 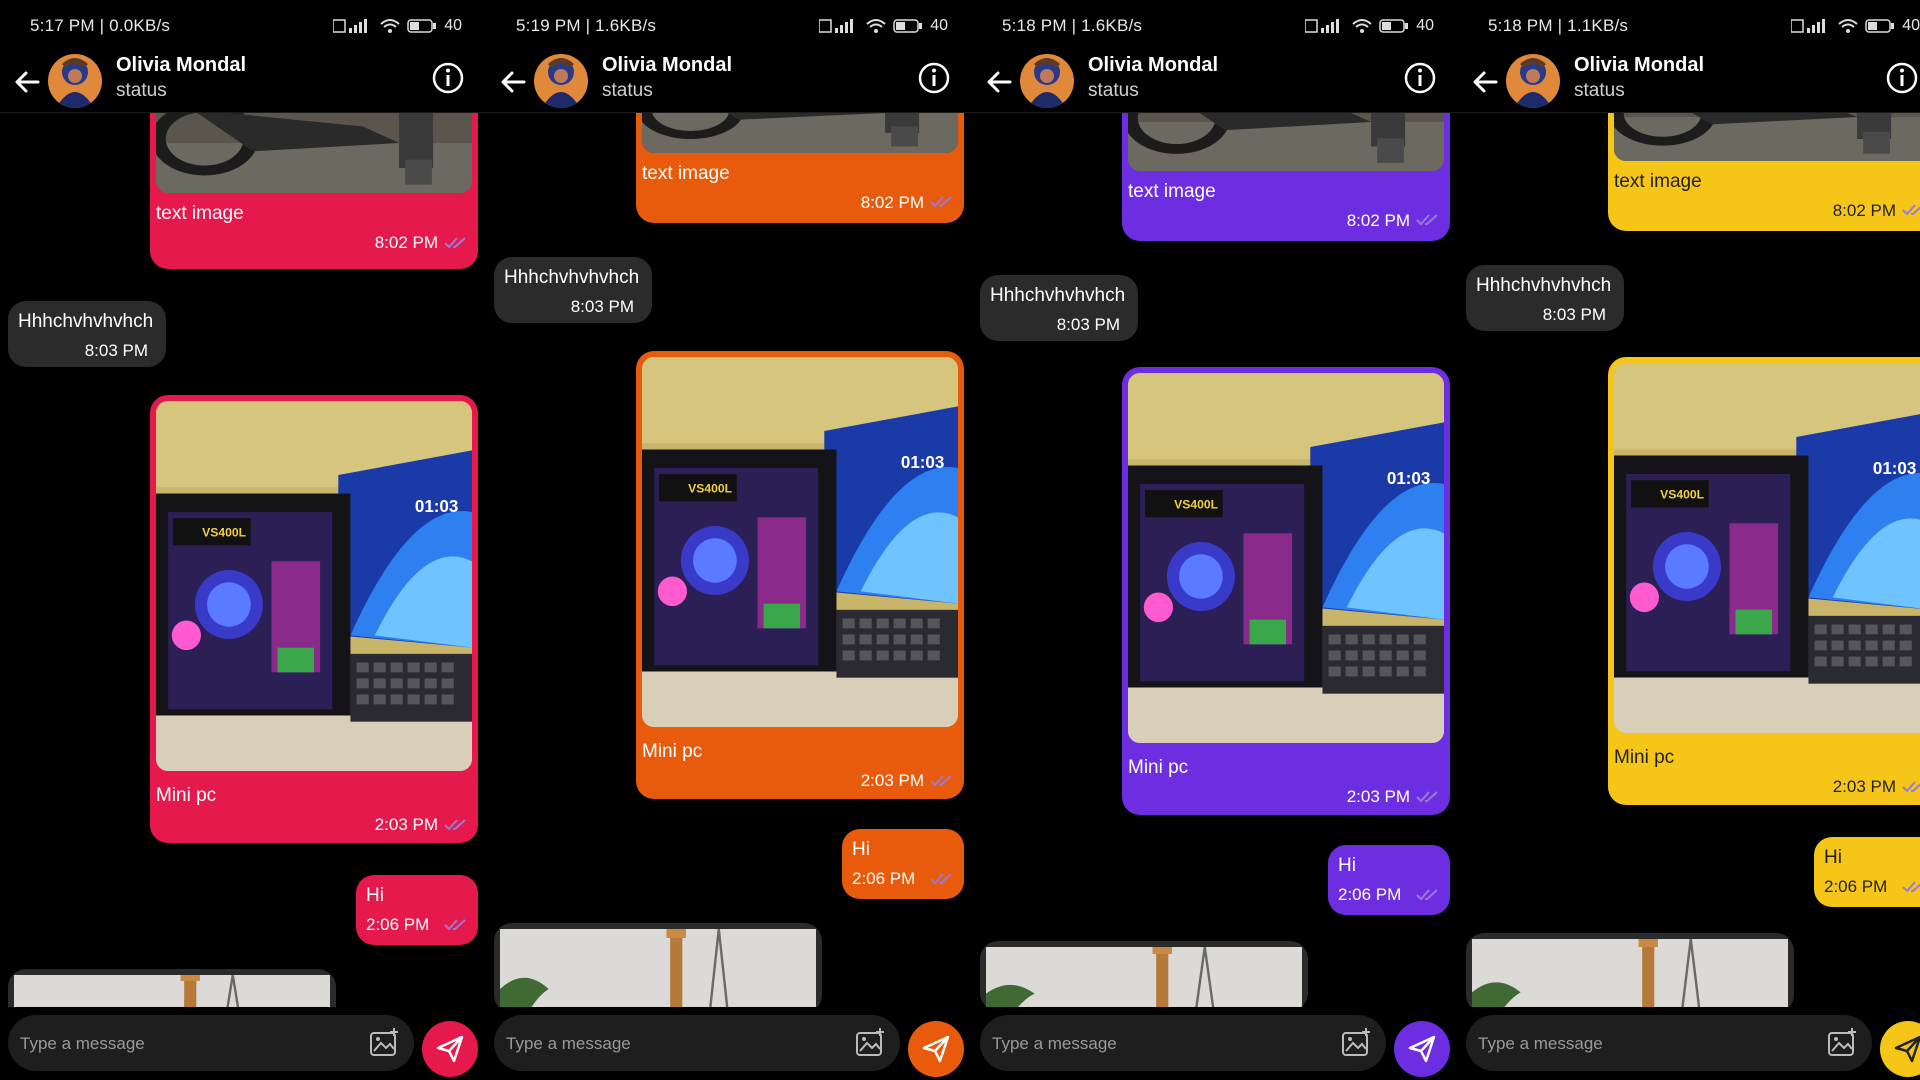 What do you see at coordinates (390, 26) in the screenshot?
I see `wifi-icon` at bounding box center [390, 26].